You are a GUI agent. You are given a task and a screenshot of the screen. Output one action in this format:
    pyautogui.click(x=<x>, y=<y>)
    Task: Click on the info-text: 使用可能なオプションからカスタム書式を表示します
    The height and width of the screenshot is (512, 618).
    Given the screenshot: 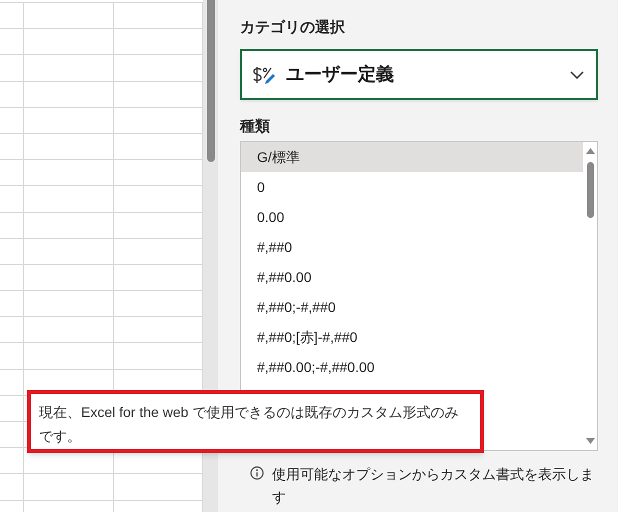 What is the action you would take?
    pyautogui.click(x=433, y=486)
    